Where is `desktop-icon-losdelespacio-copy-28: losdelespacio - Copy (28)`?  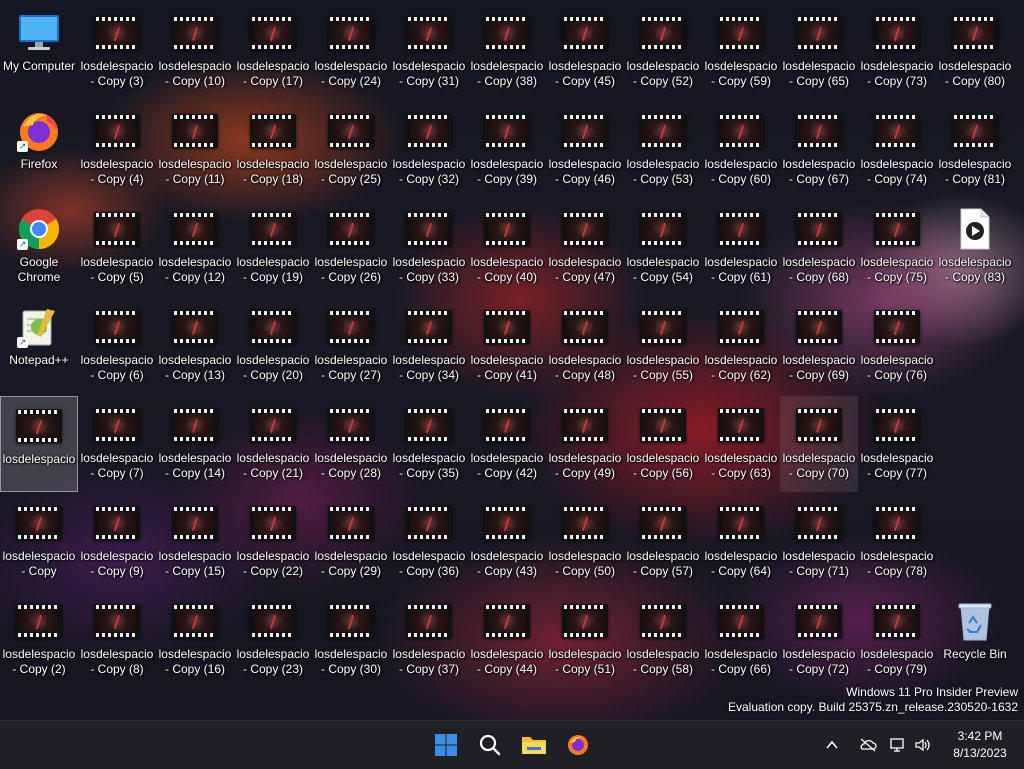
desktop-icon-losdelespacio-copy-28: losdelespacio - Copy (28) is located at coordinates (351, 444).